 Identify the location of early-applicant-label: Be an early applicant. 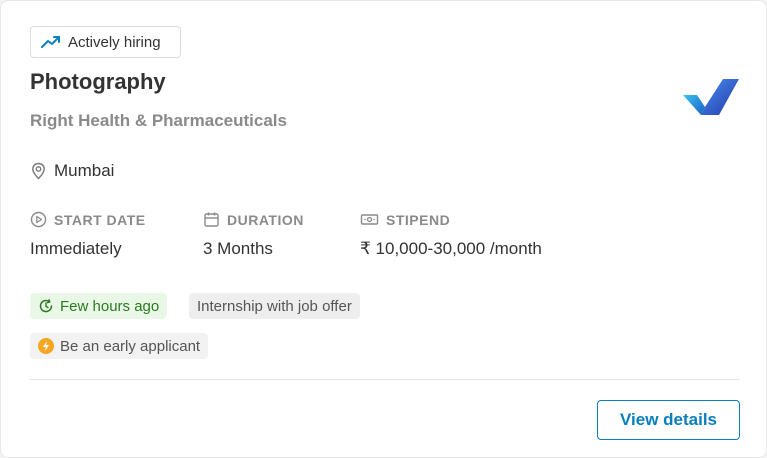
(130, 346).